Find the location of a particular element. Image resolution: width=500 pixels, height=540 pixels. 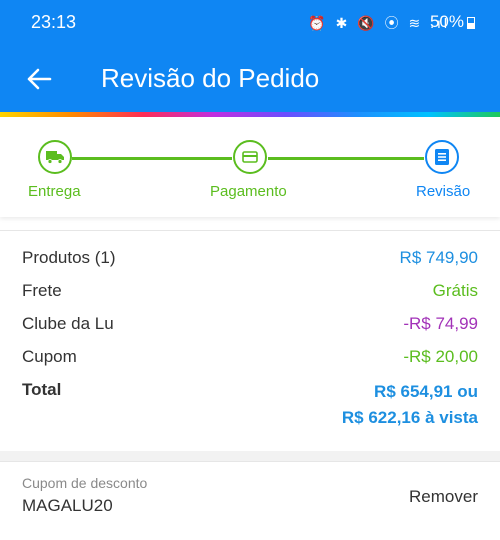

card-icon is located at coordinates (250, 157).